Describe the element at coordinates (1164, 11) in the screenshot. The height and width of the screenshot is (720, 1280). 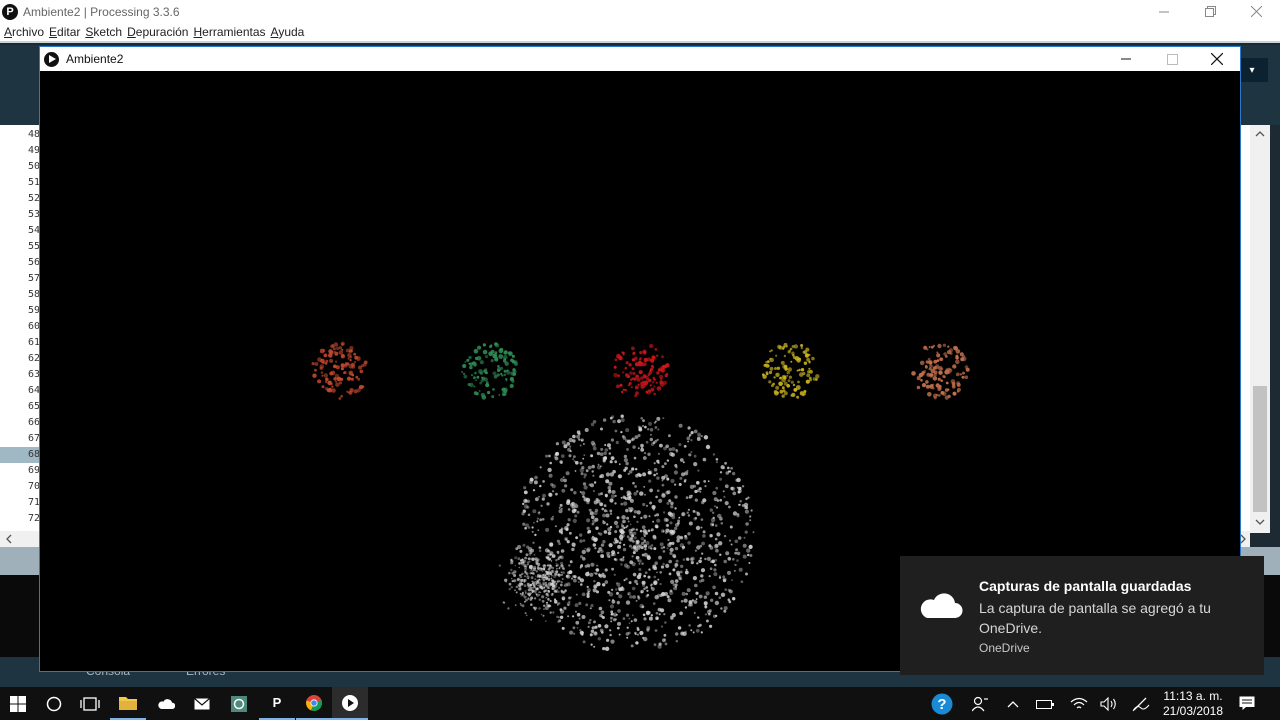
I see `ide-minimize-button` at that location.